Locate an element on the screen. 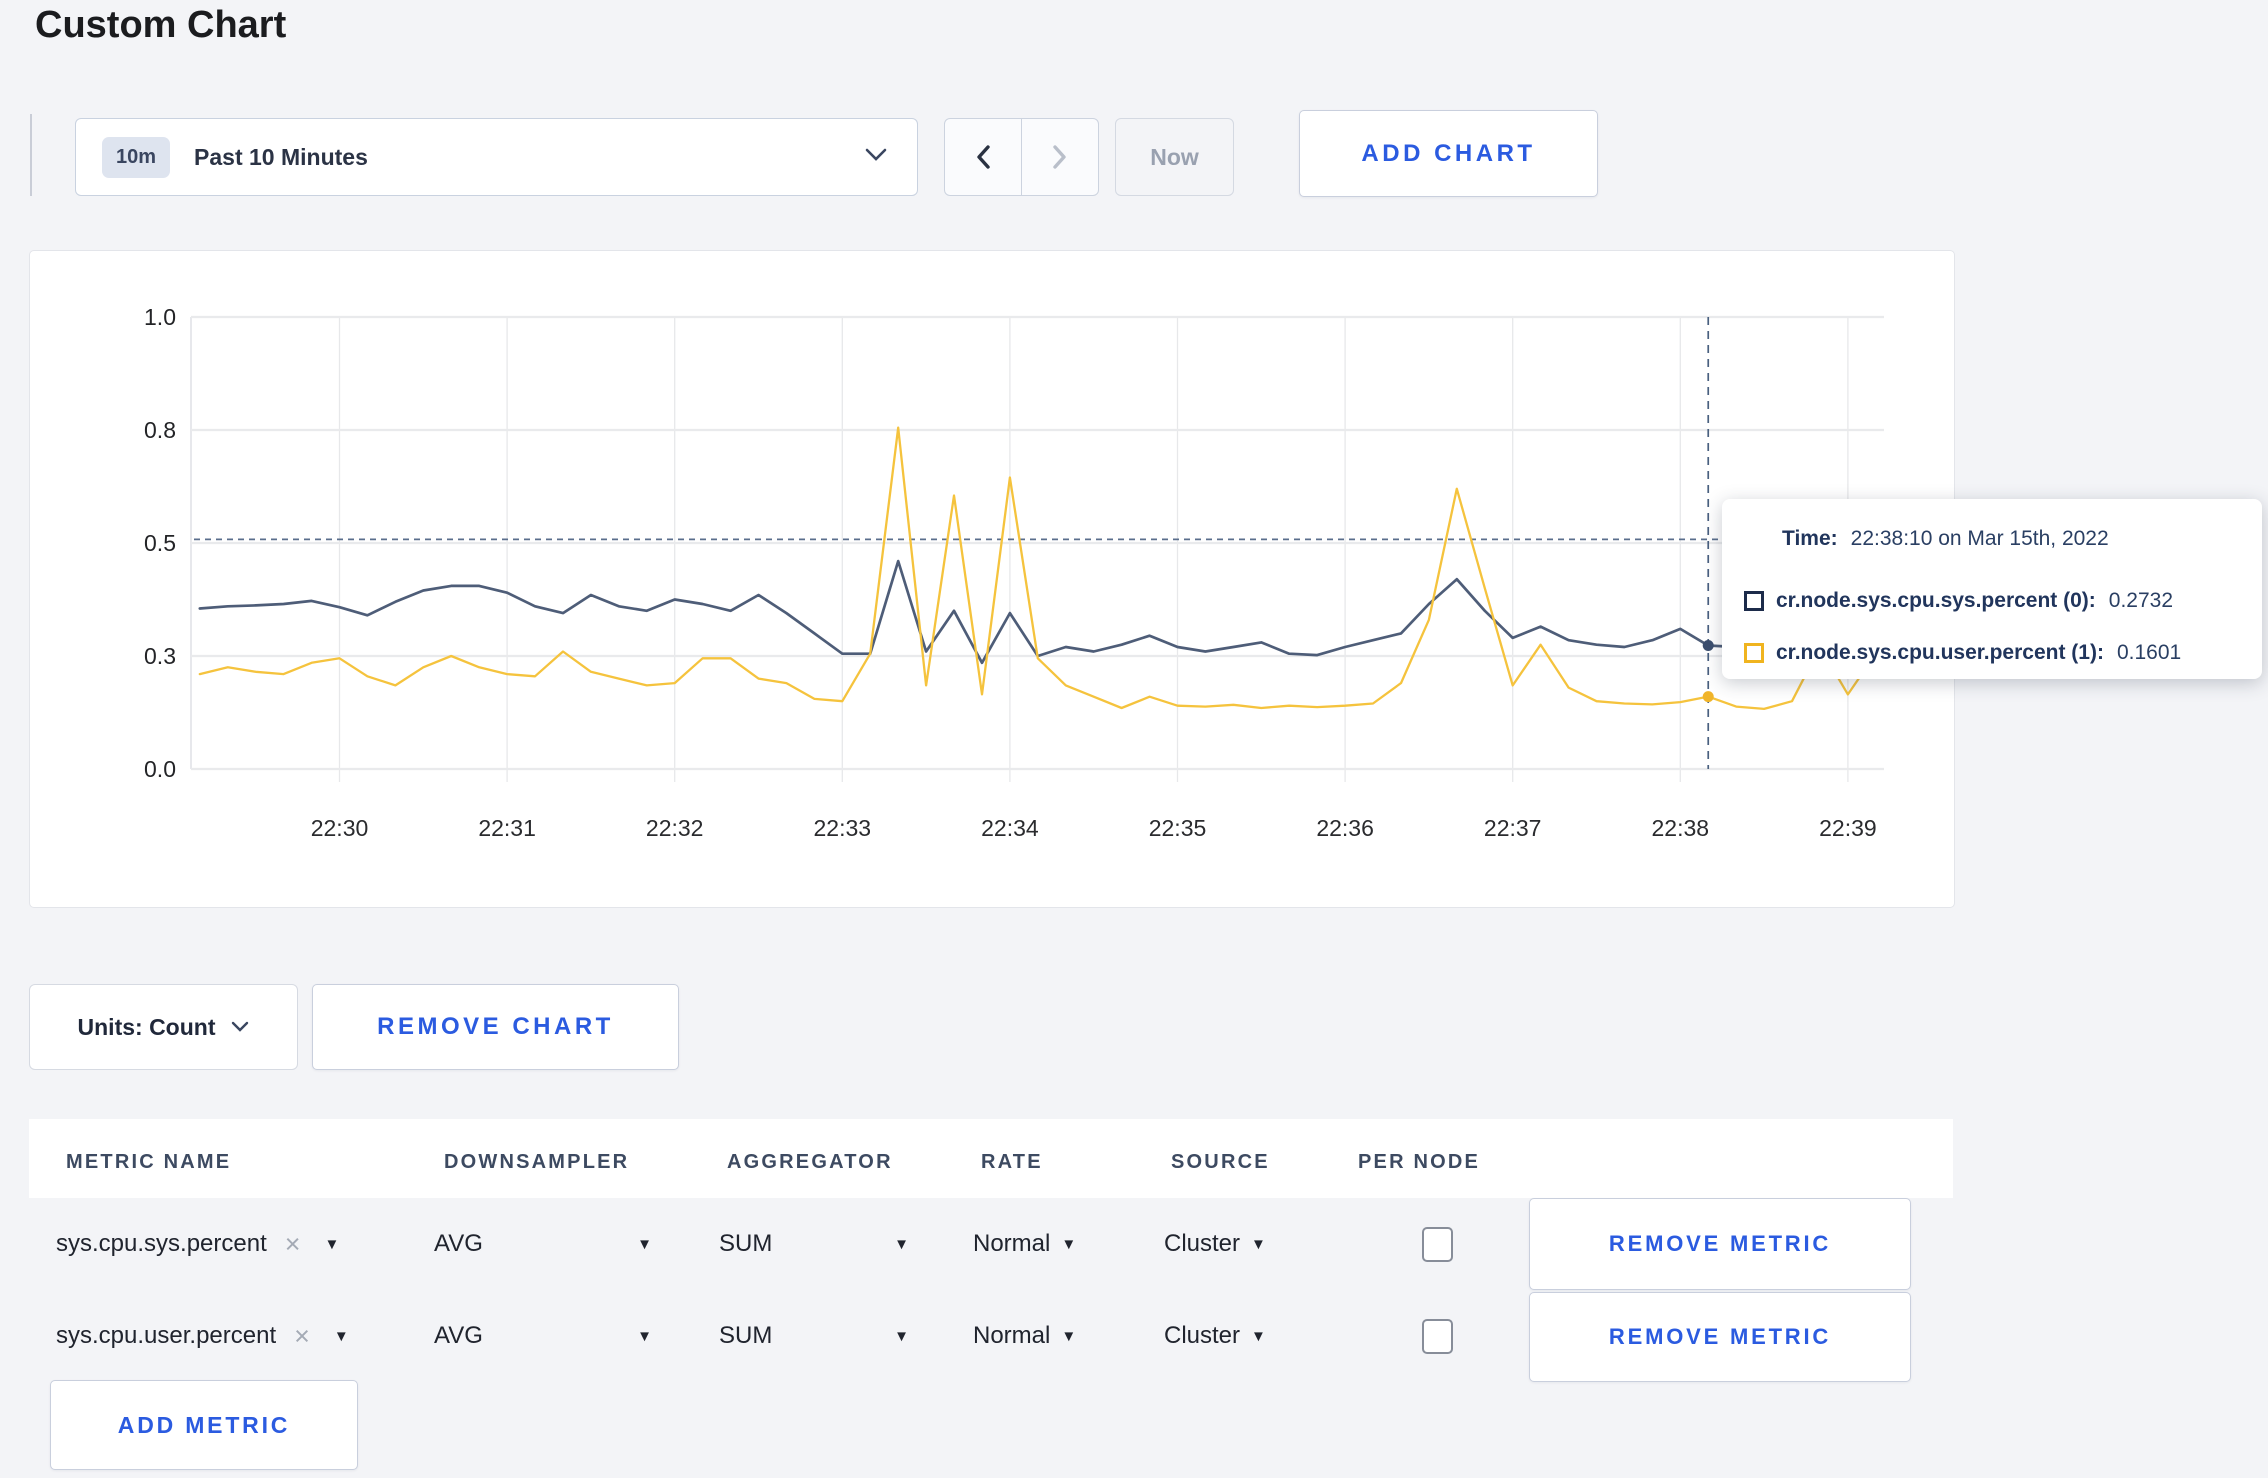  metric-name-select: sys.cpu.user.percent × ▼ is located at coordinates (202, 1336).